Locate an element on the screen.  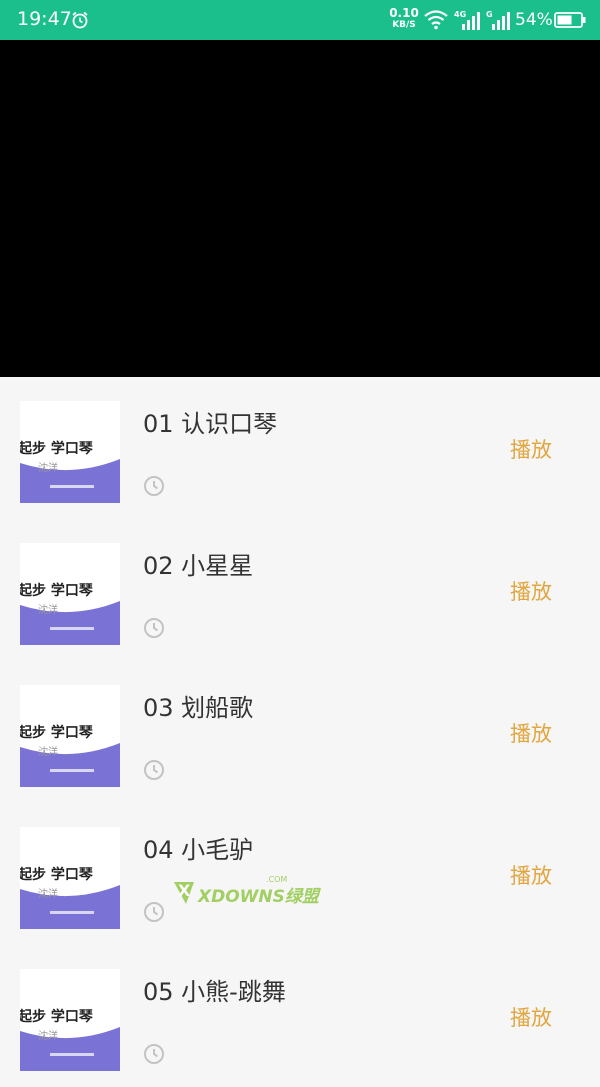
list-item: 起步 学口琴 沈洋 05 小熊-跳舞 播放 is located at coordinates (300, 1016).